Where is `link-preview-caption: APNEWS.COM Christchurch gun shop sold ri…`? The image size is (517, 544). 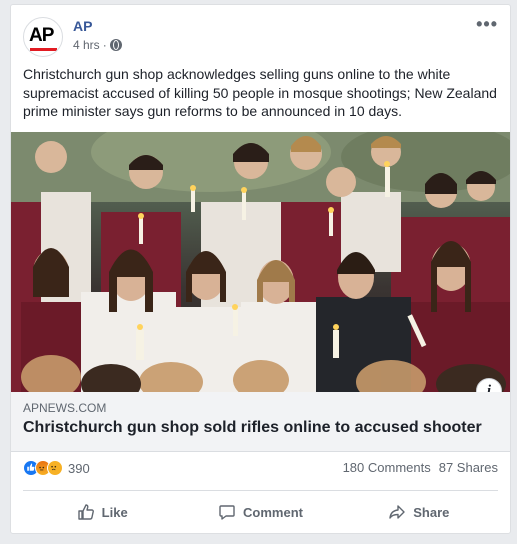
link-preview-caption: APNEWS.COM Christchurch gun shop sold ri… is located at coordinates (260, 422).